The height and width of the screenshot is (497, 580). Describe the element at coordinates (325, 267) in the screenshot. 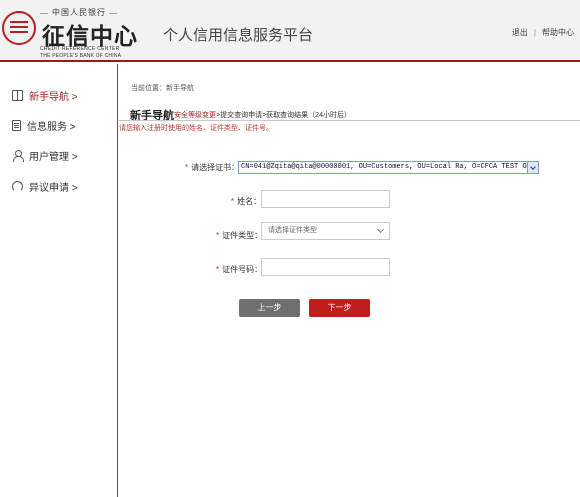

I see `id-number-input` at that location.